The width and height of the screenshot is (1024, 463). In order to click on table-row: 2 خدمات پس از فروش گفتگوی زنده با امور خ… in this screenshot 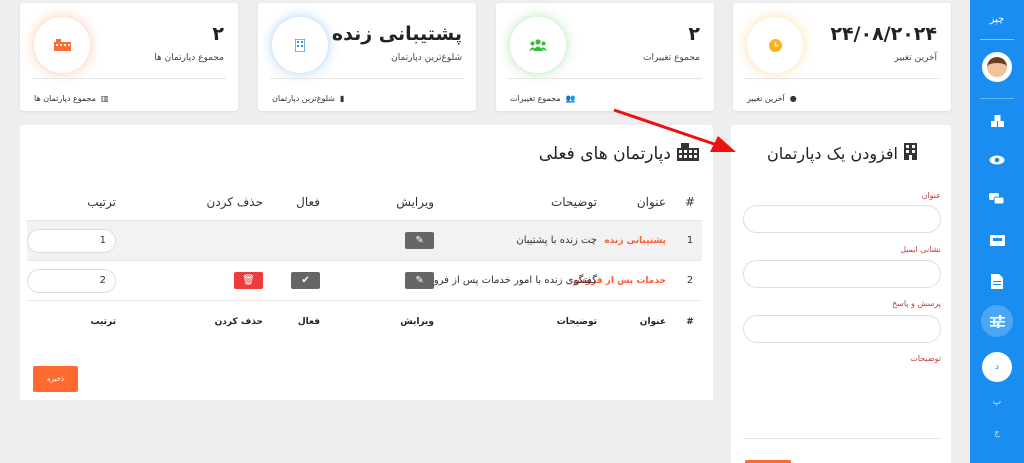, I will do `click(364, 281)`.